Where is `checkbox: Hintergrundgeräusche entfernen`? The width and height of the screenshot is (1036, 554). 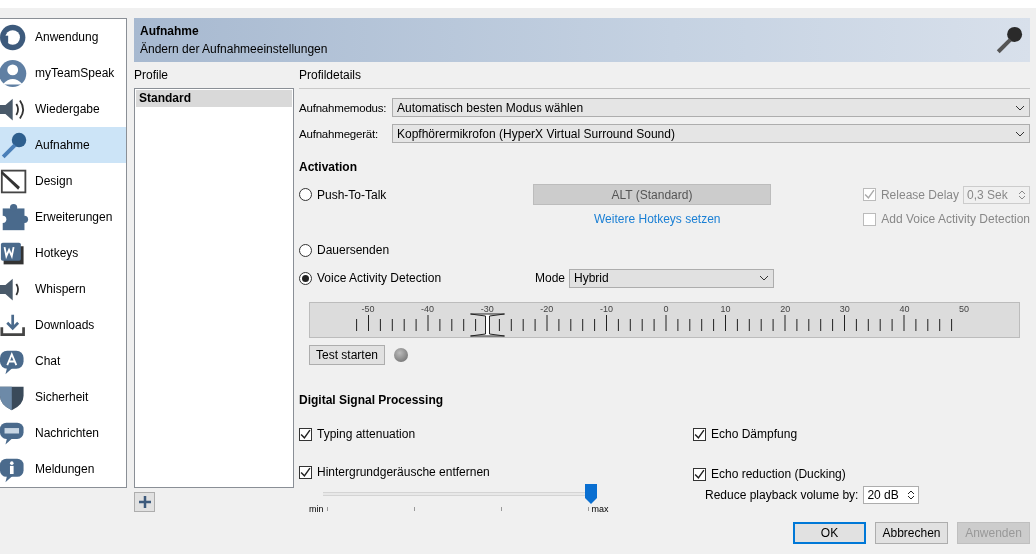 checkbox: Hintergrundgeräusche entfernen is located at coordinates (496, 472).